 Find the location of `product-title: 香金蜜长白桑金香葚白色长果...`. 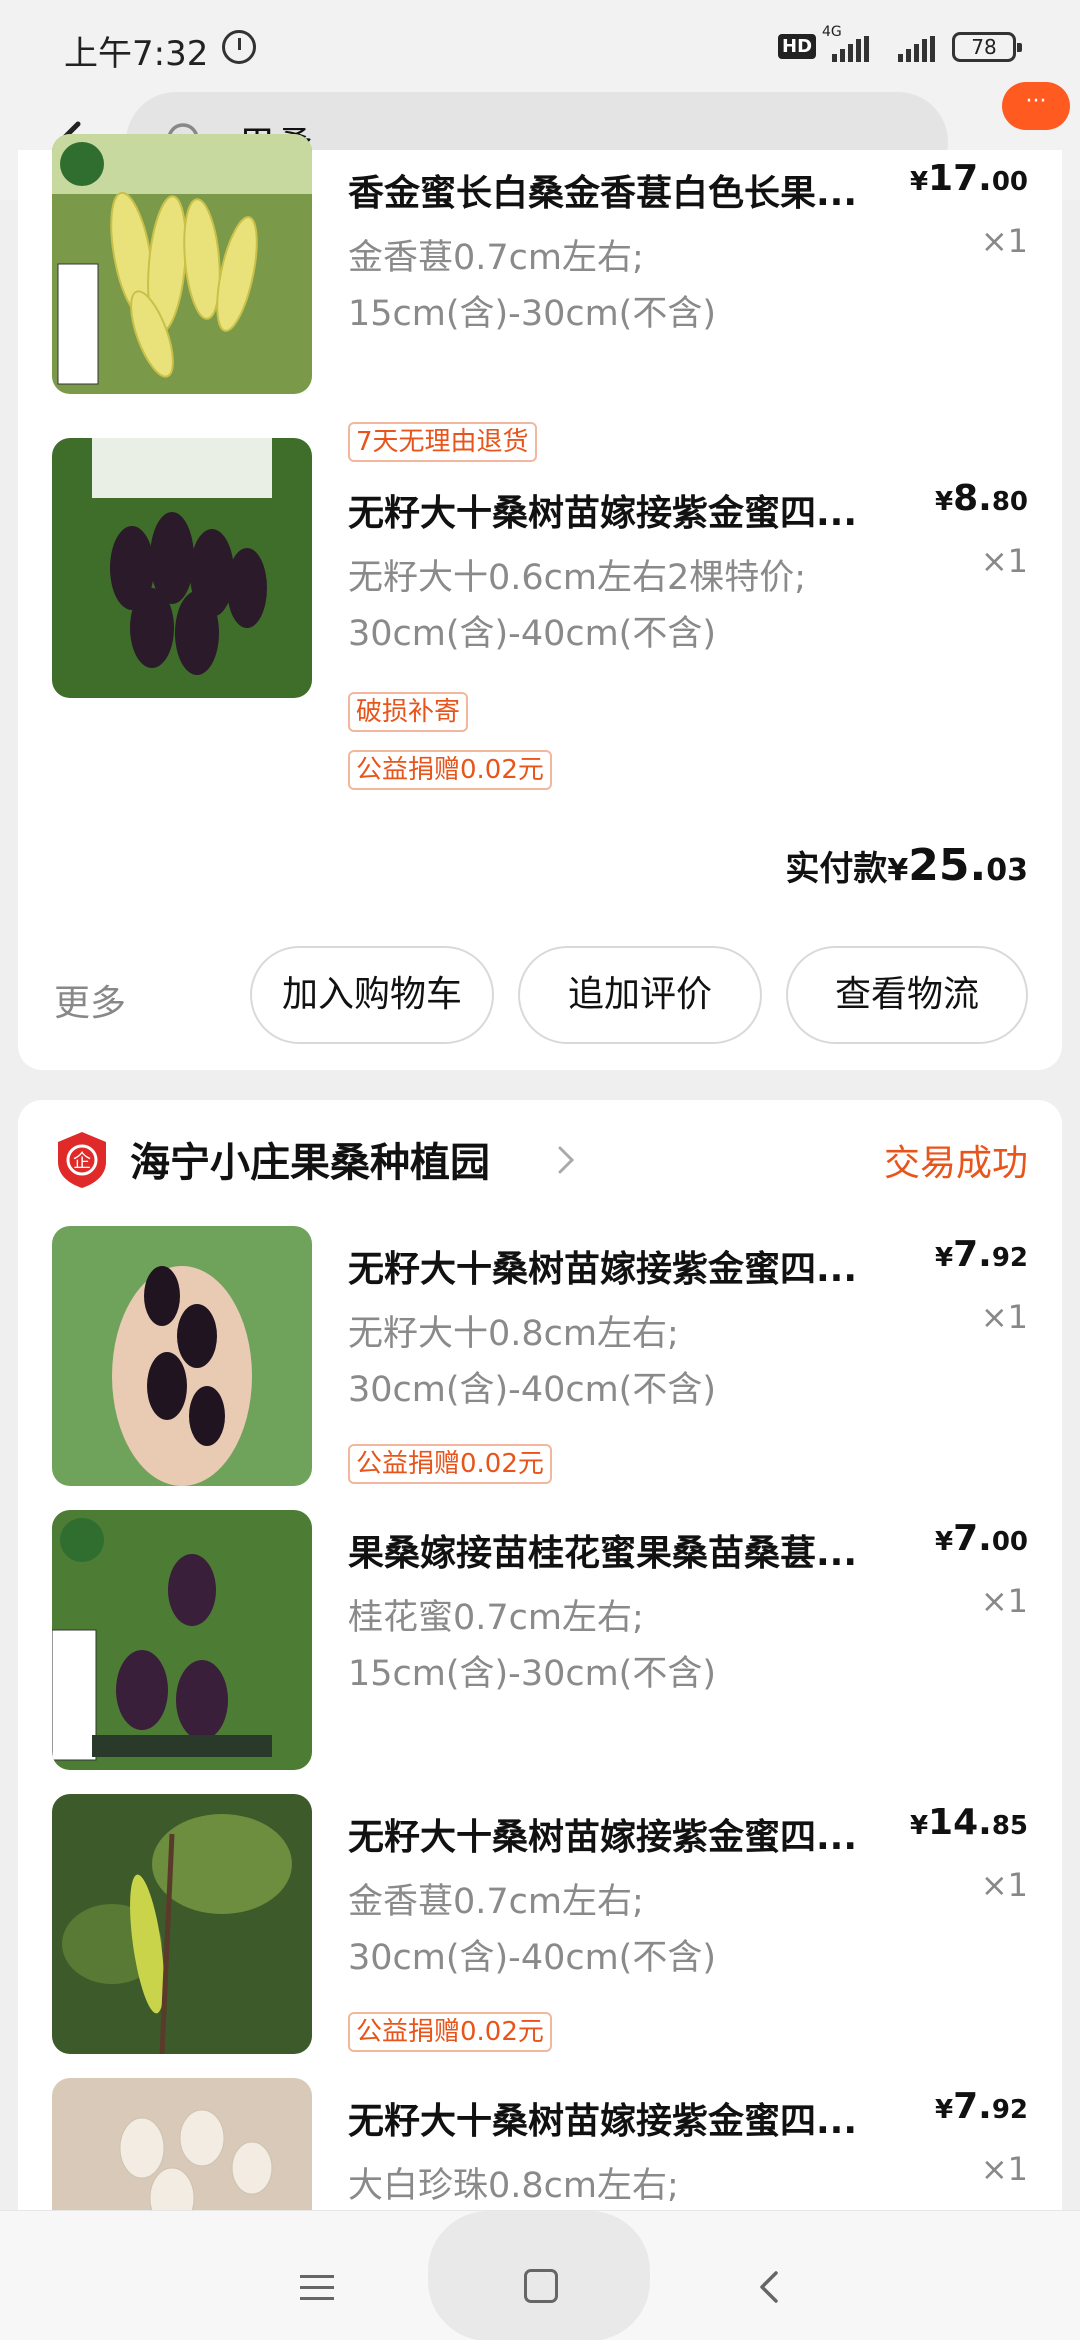

product-title: 香金蜜长白桑金香葚白色长果... is located at coordinates (638, 190).